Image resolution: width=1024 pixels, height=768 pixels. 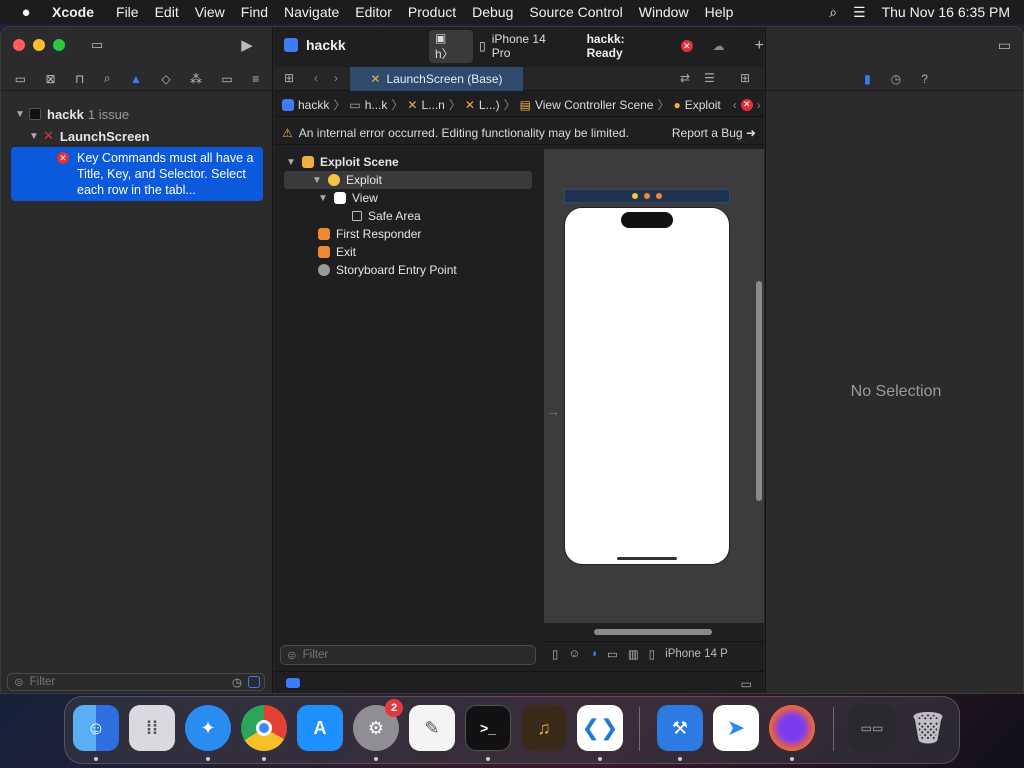 What do you see at coordinates (633, 654) in the screenshot?
I see `layout-icon: ▥` at bounding box center [633, 654].